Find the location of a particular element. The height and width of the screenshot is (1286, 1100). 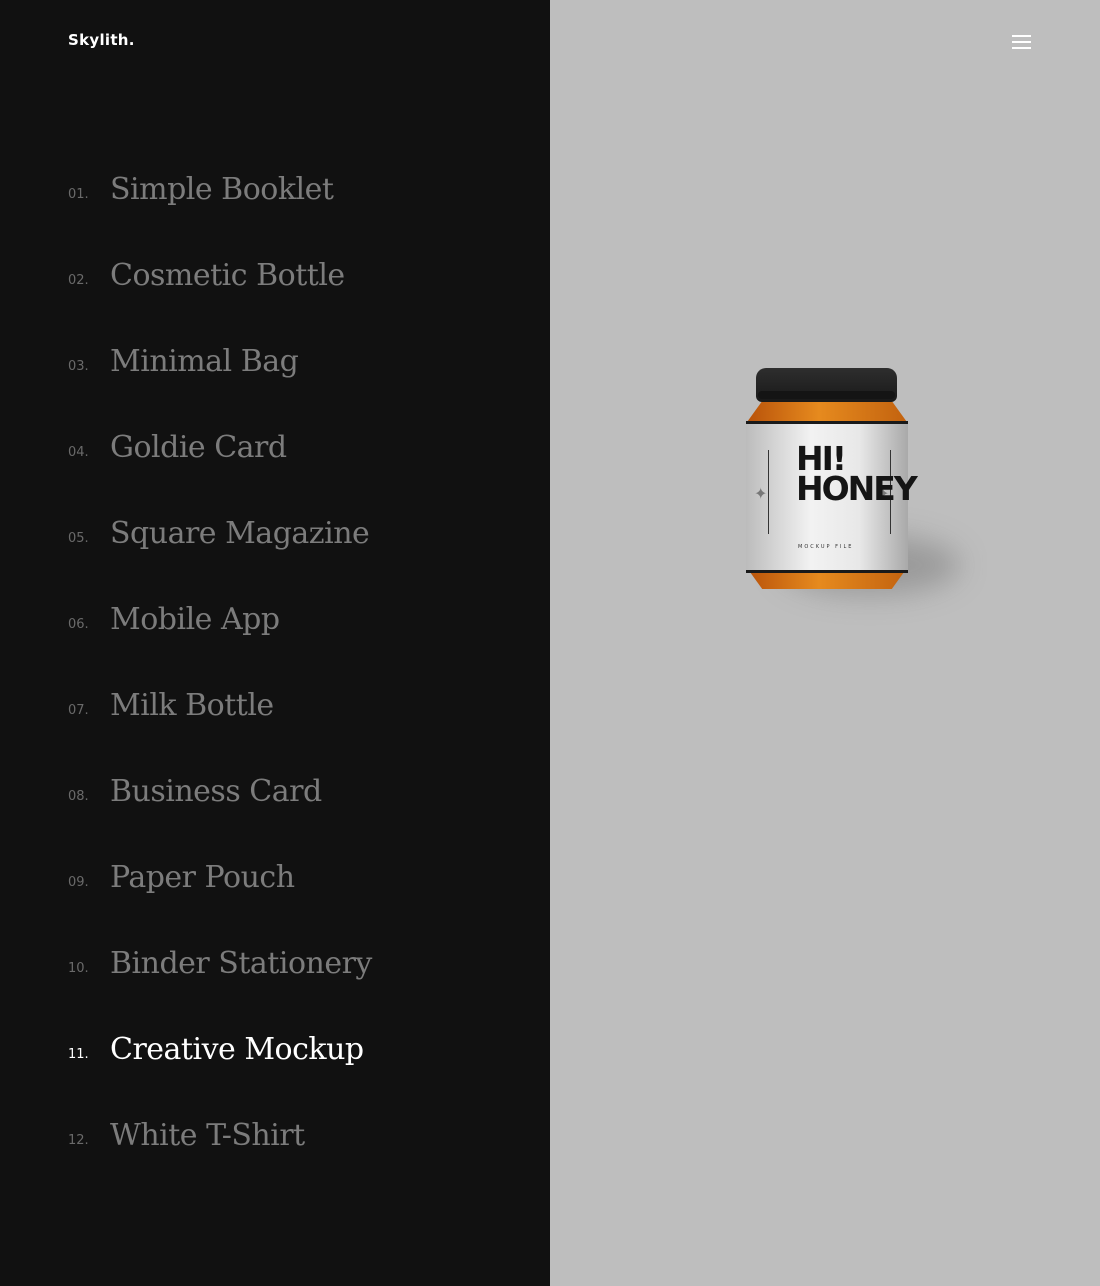

project-number: 09. is located at coordinates (78, 882).